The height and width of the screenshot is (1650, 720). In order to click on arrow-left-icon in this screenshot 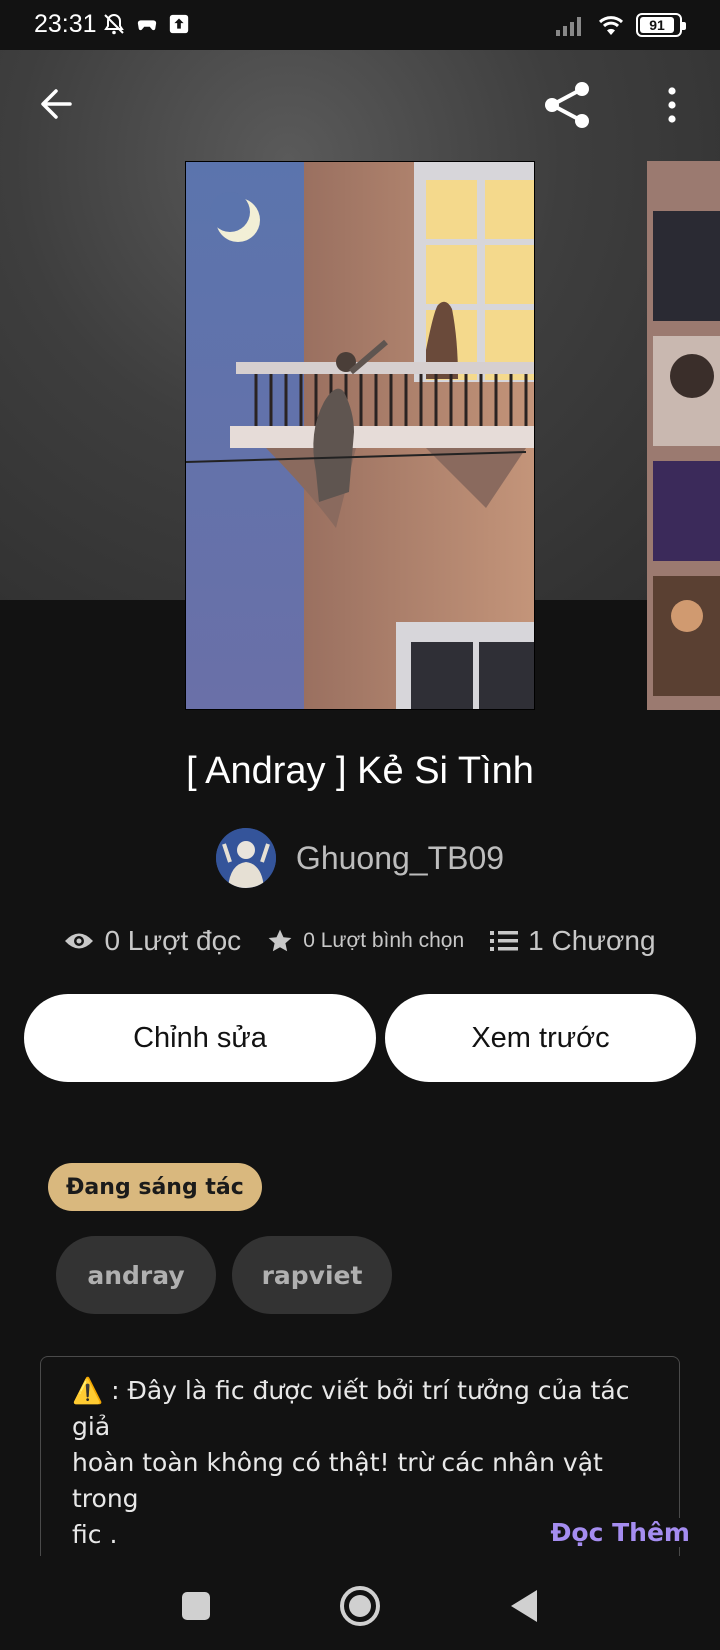, I will do `click(56, 104)`.